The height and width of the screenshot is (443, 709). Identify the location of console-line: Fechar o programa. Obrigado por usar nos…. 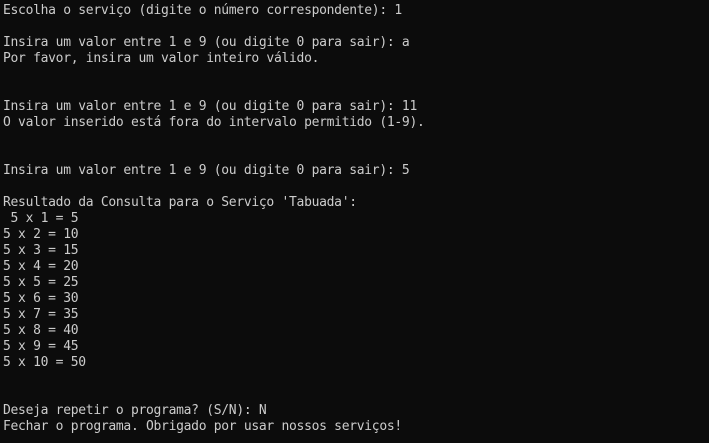
(202, 426).